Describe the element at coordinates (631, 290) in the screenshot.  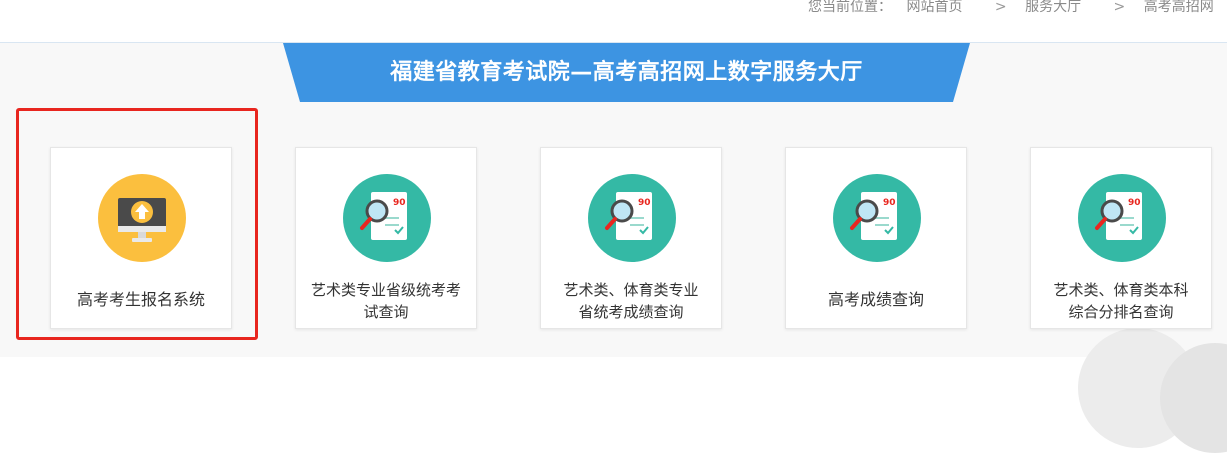
I see `card-label-line1: 艺术类、体育类专业` at that location.